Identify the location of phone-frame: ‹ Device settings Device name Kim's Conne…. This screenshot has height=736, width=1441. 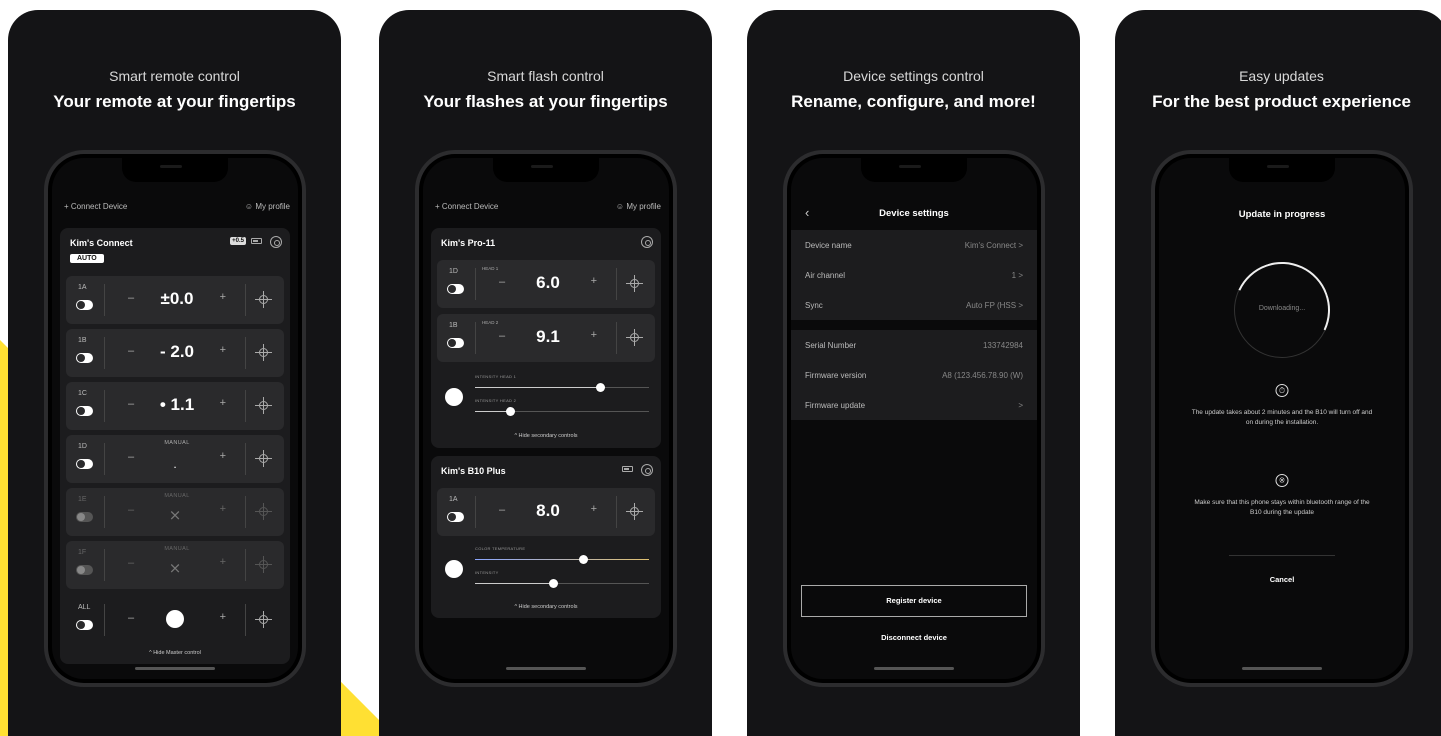
(914, 418).